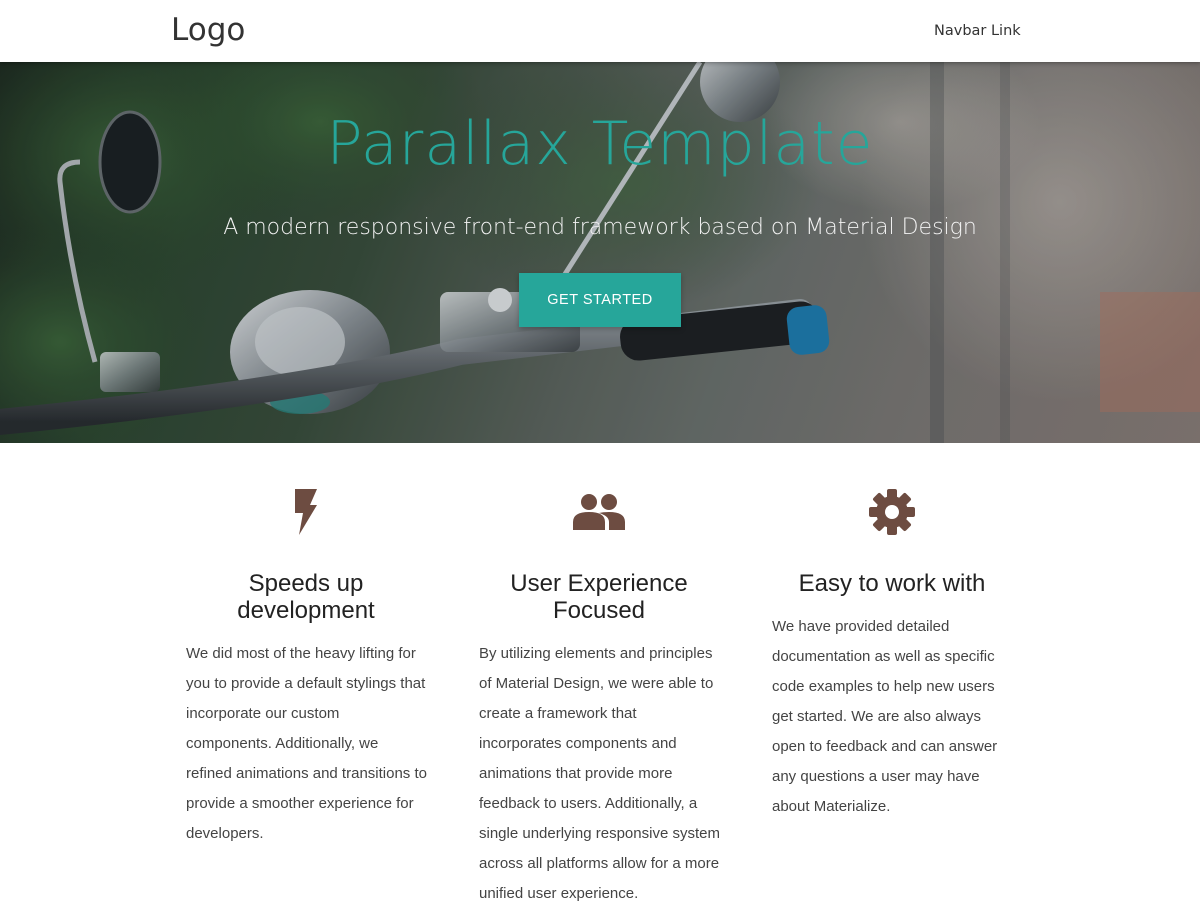 The image size is (1200, 909). Describe the element at coordinates (306, 512) in the screenshot. I see `flash-icon` at that location.